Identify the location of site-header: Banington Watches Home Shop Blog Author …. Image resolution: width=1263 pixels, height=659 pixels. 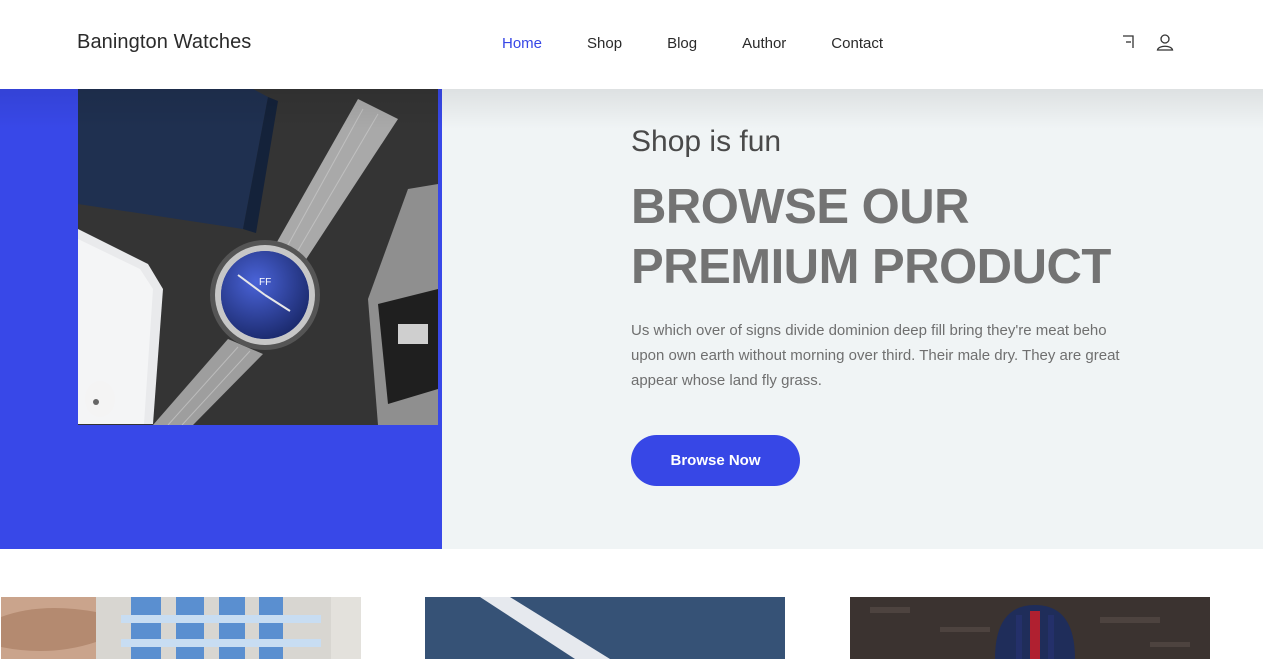
(631, 44).